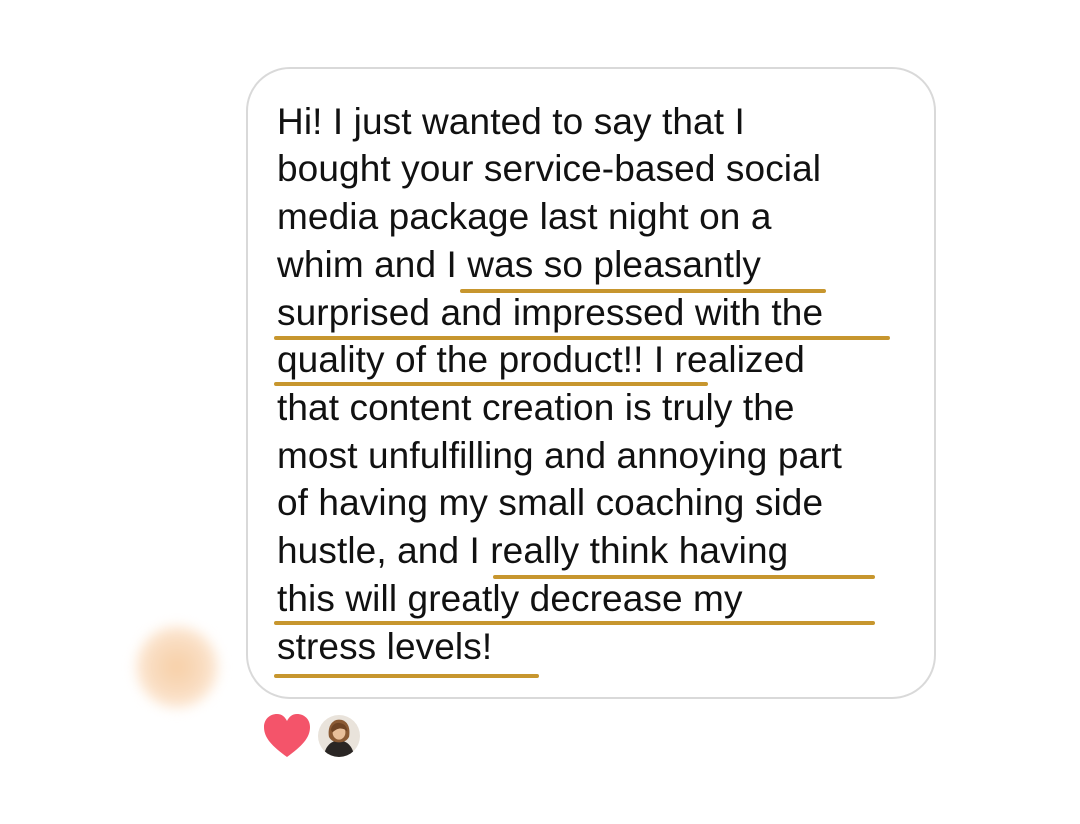 The width and height of the screenshot is (1080, 824). What do you see at coordinates (550, 502) in the screenshot?
I see `message-line: of having my small coaching side` at bounding box center [550, 502].